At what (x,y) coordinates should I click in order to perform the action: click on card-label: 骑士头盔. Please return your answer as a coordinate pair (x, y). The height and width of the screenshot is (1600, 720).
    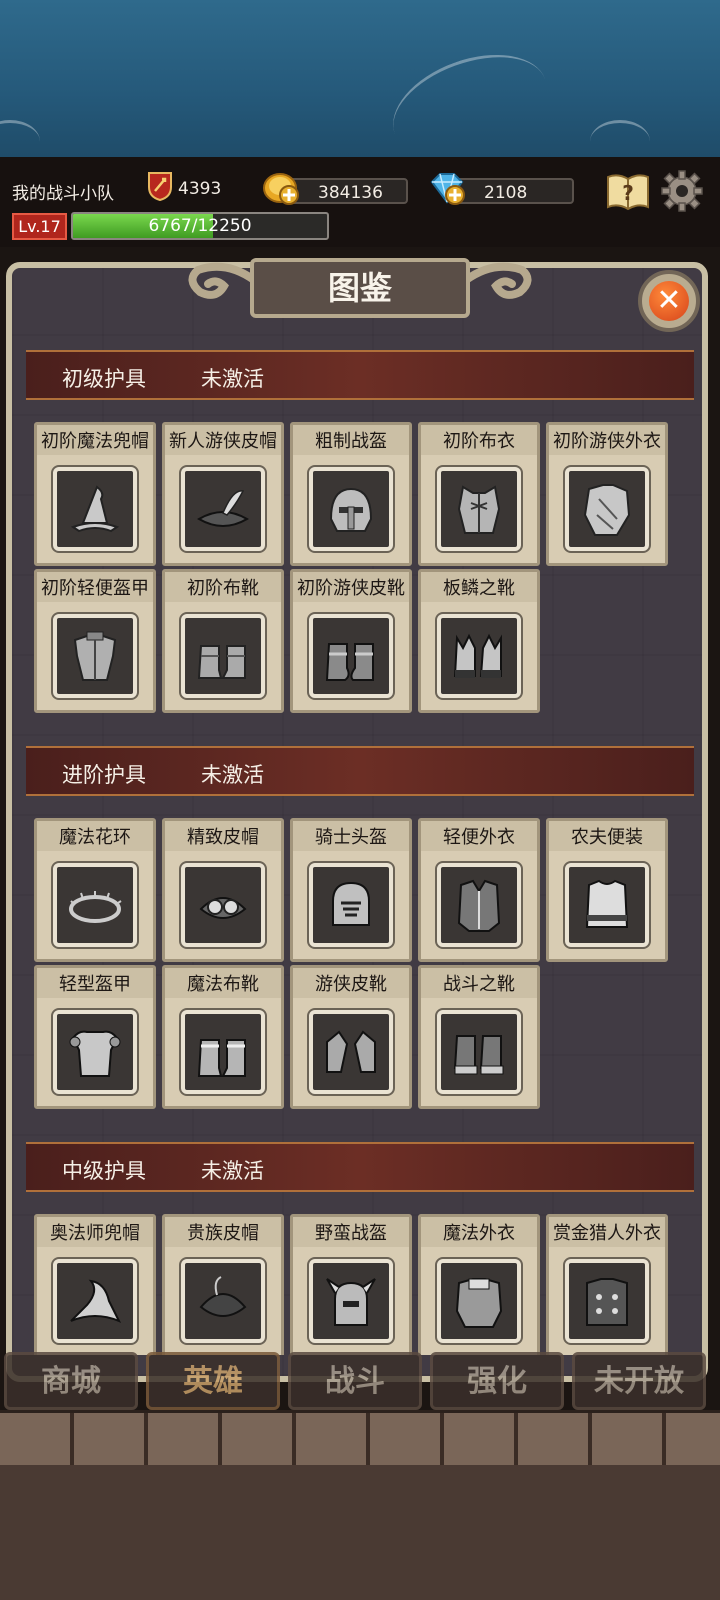
    Looking at the image, I should click on (351, 837).